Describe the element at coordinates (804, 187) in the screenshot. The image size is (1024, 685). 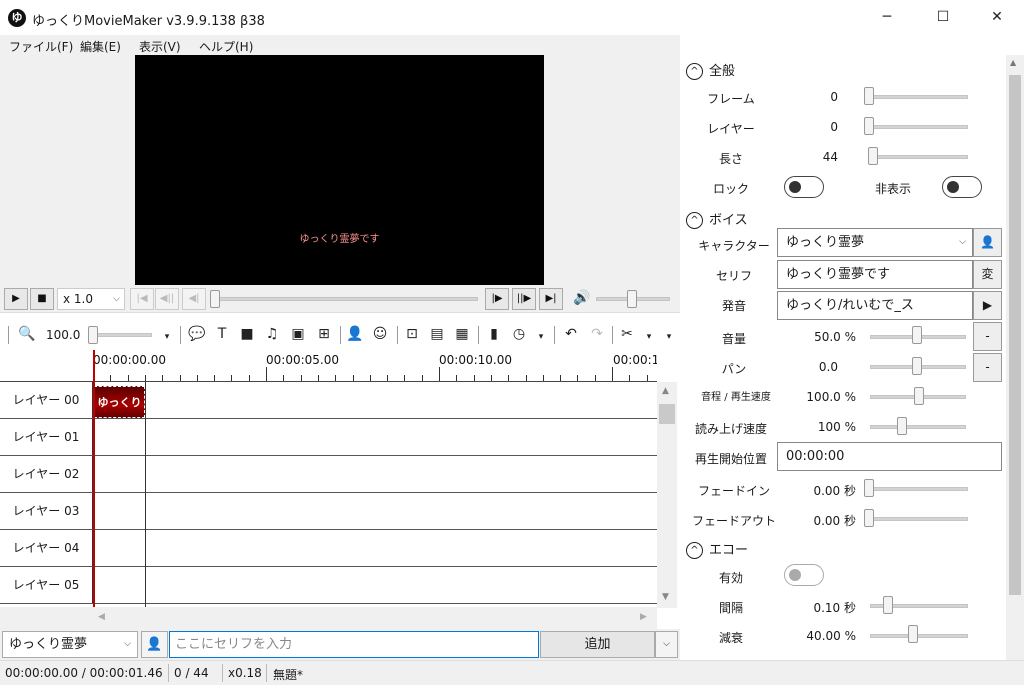
I see `lock-toggle` at that location.